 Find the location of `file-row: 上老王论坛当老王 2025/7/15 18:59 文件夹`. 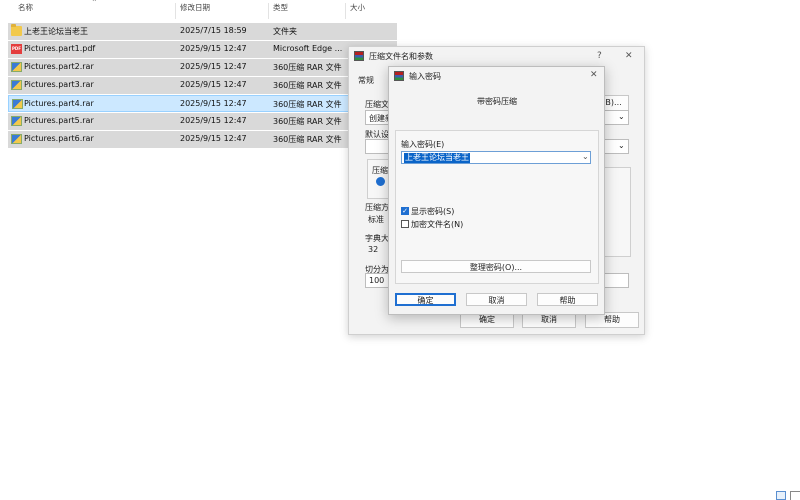

file-row: 上老王论坛当老王 2025/7/15 18:59 文件夹 is located at coordinates (202, 31).